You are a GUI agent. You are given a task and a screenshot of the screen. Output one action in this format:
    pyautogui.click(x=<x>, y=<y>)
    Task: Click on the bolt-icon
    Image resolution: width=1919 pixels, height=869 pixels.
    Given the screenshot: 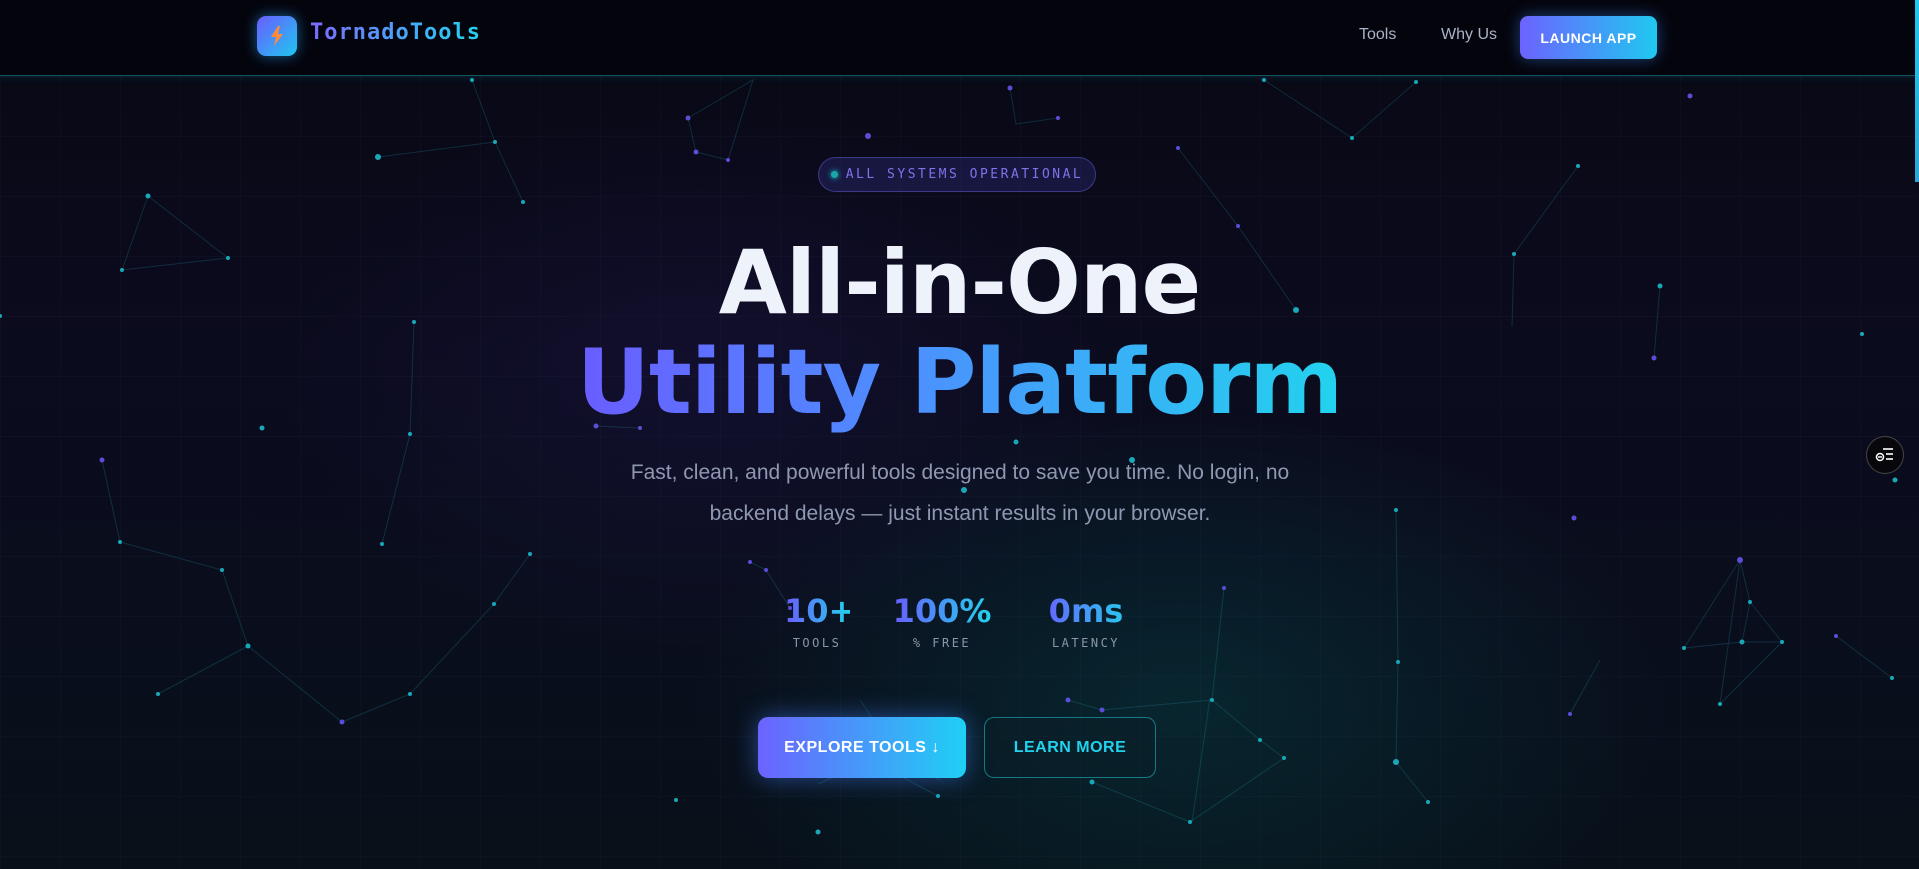 What is the action you would take?
    pyautogui.click(x=277, y=36)
    